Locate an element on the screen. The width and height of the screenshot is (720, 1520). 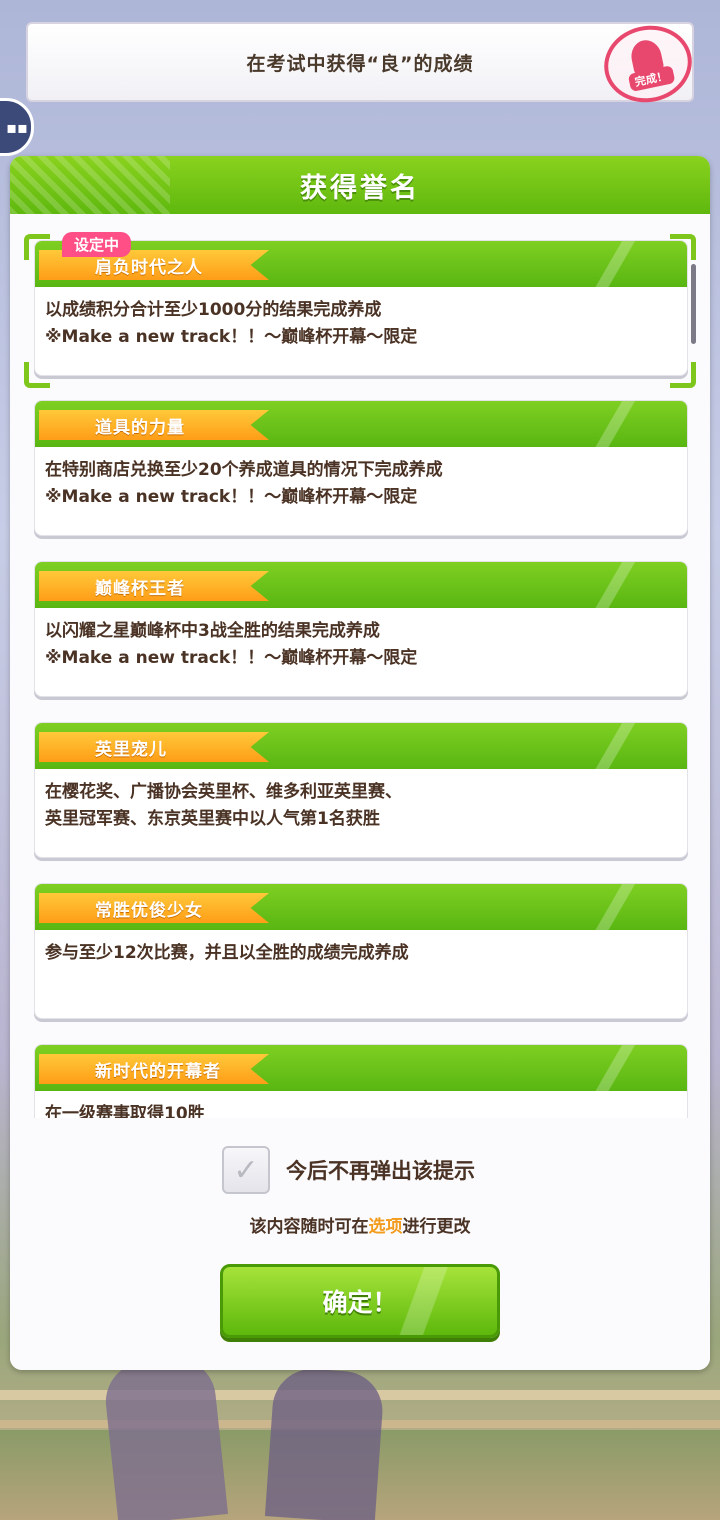
title-card: 新时代的开幕者 在一级赛事取得10胜 is located at coordinates (361, 1081).